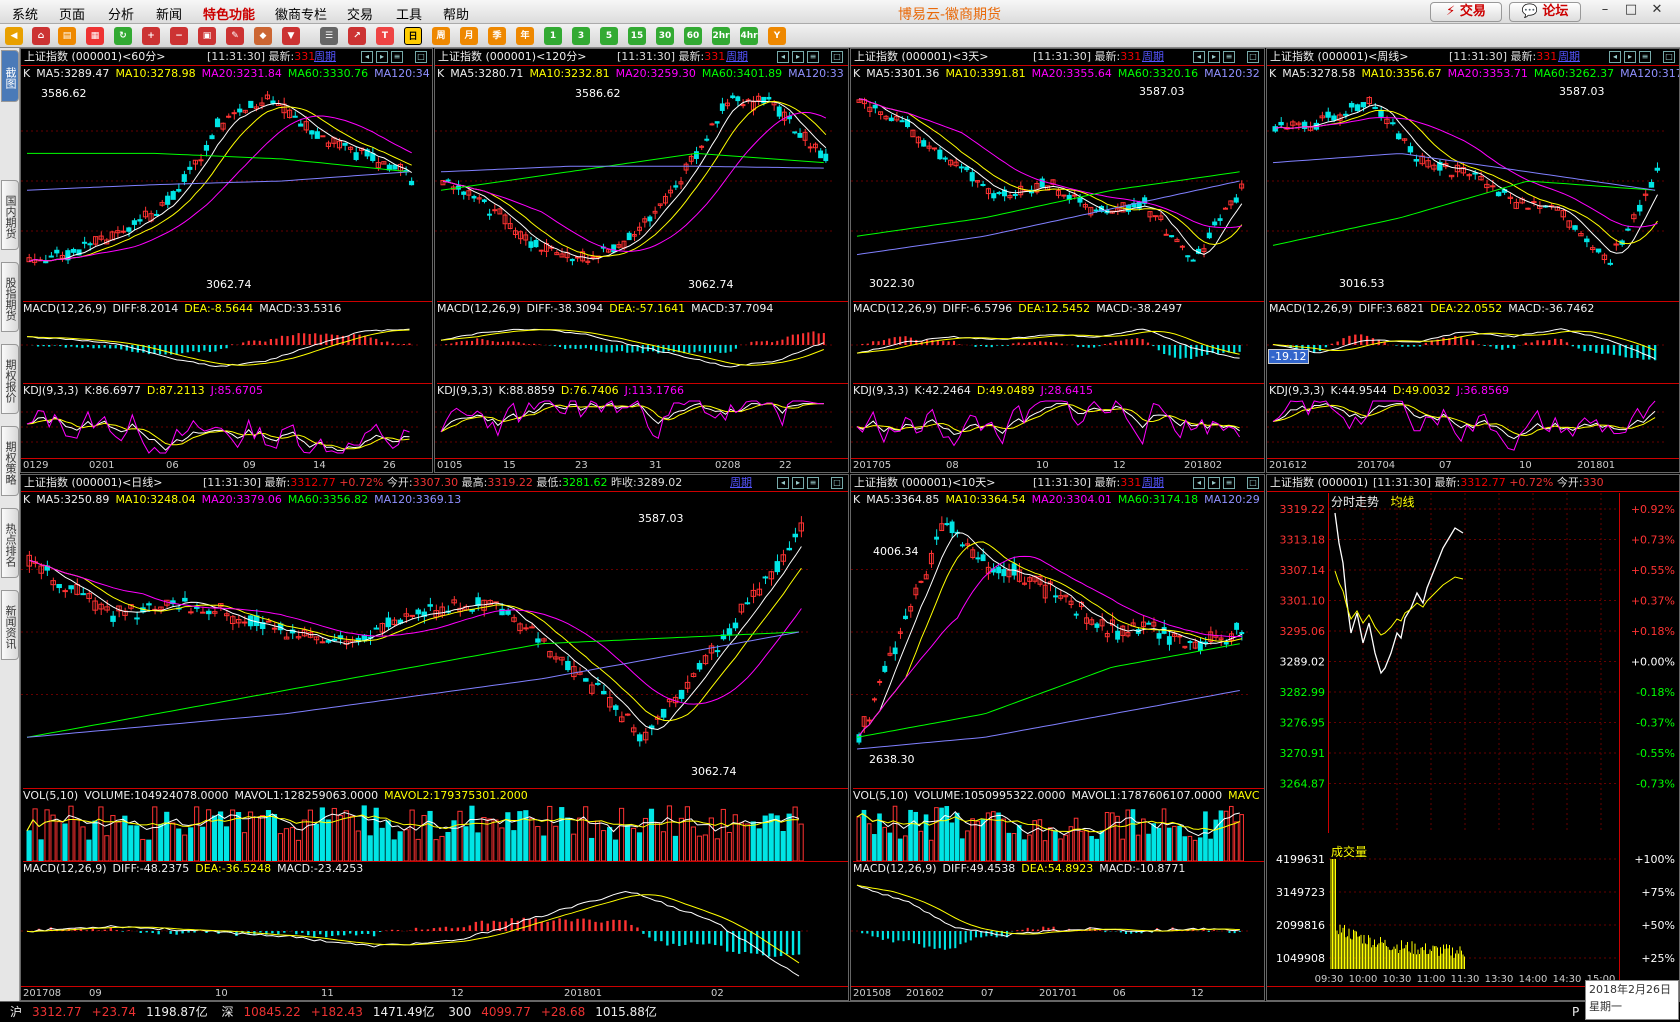  Describe the element at coordinates (151, 36) in the screenshot. I see `zoom-in-icon: +` at that location.